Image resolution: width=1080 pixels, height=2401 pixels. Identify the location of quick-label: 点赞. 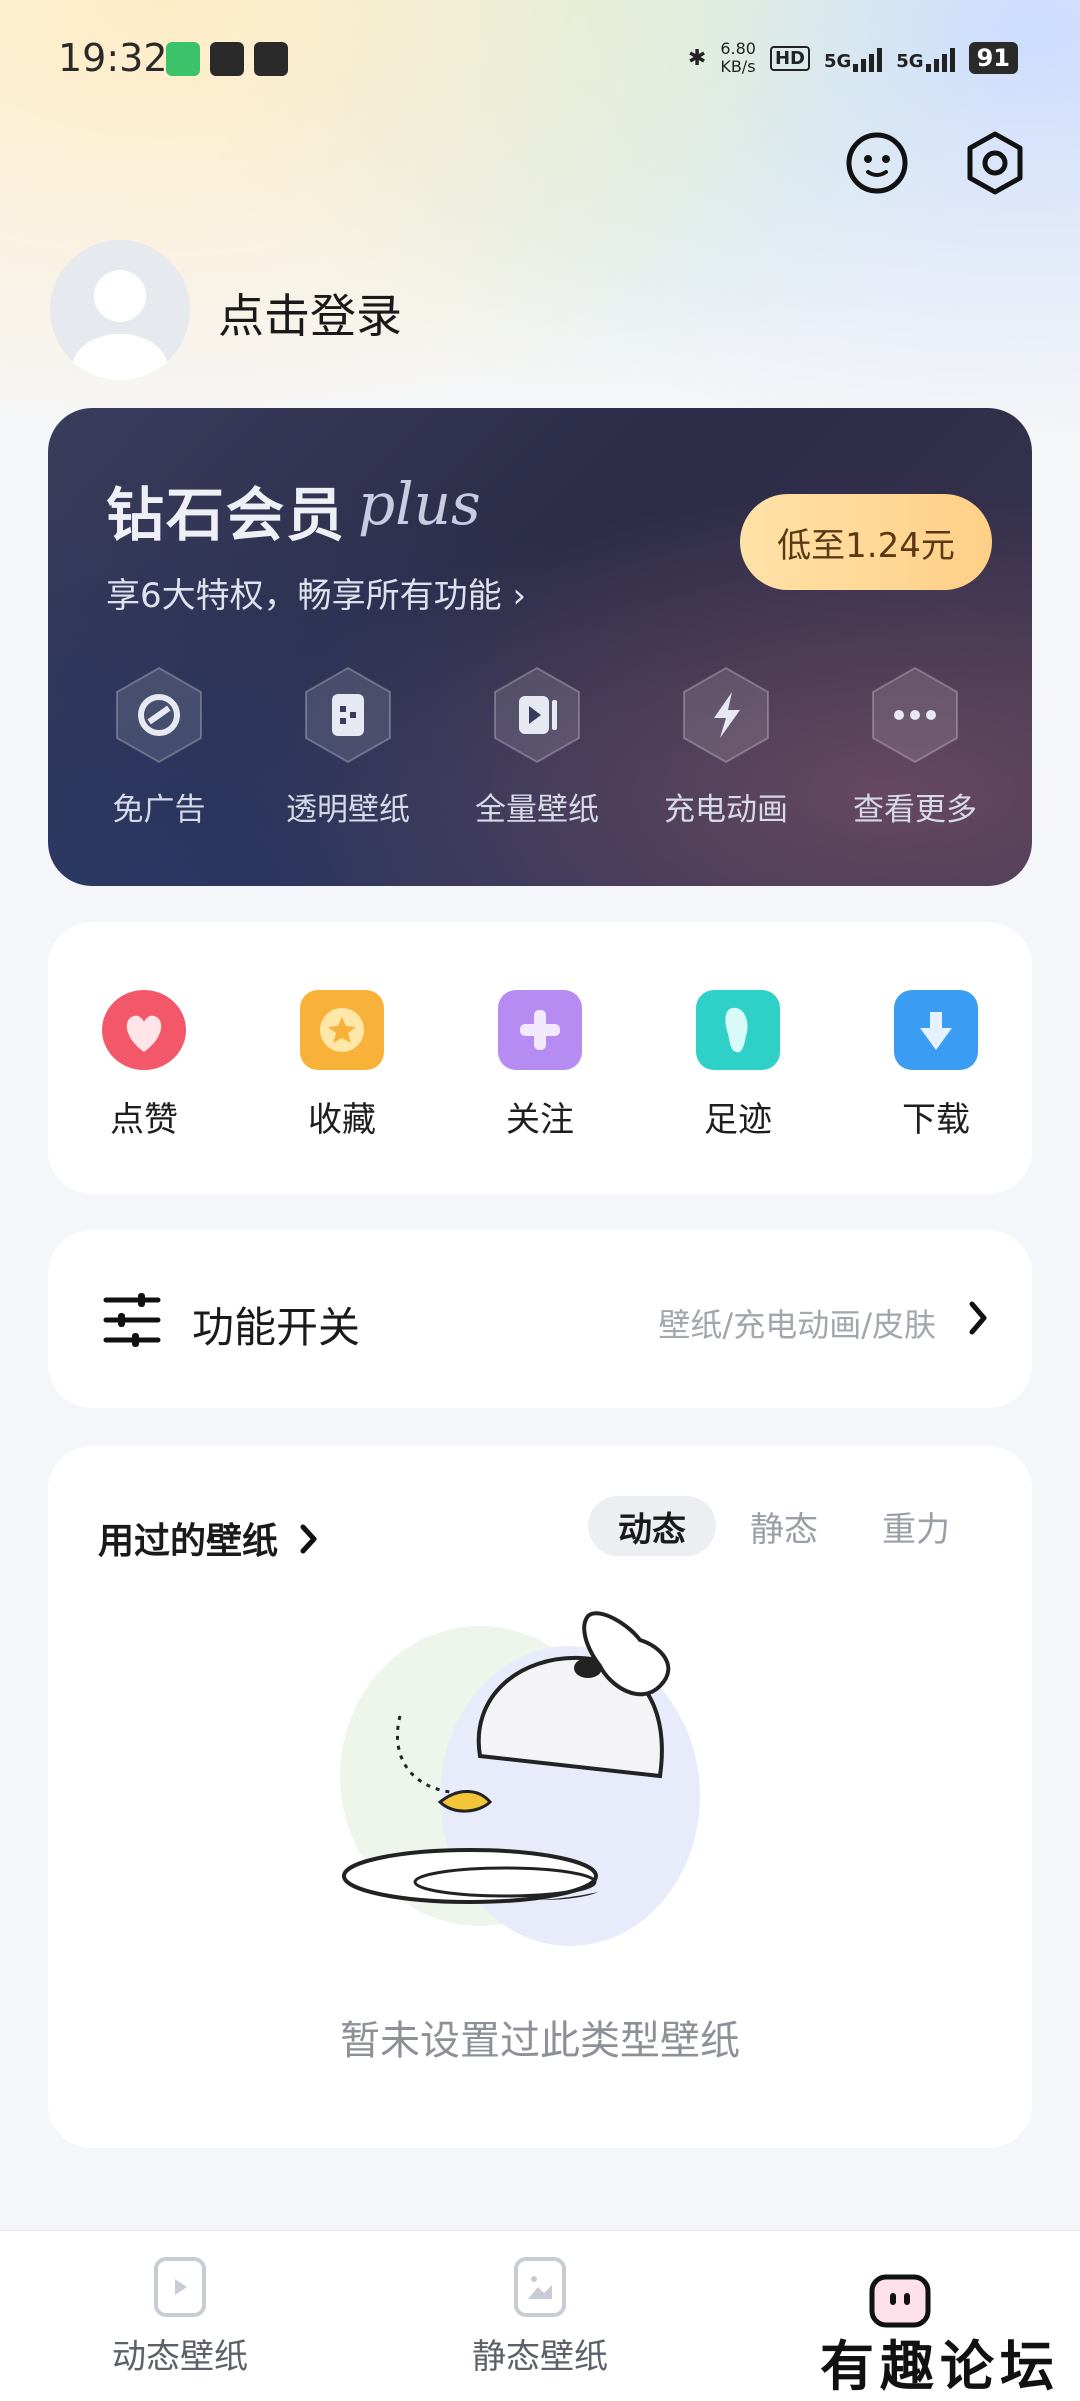
(144, 1120).